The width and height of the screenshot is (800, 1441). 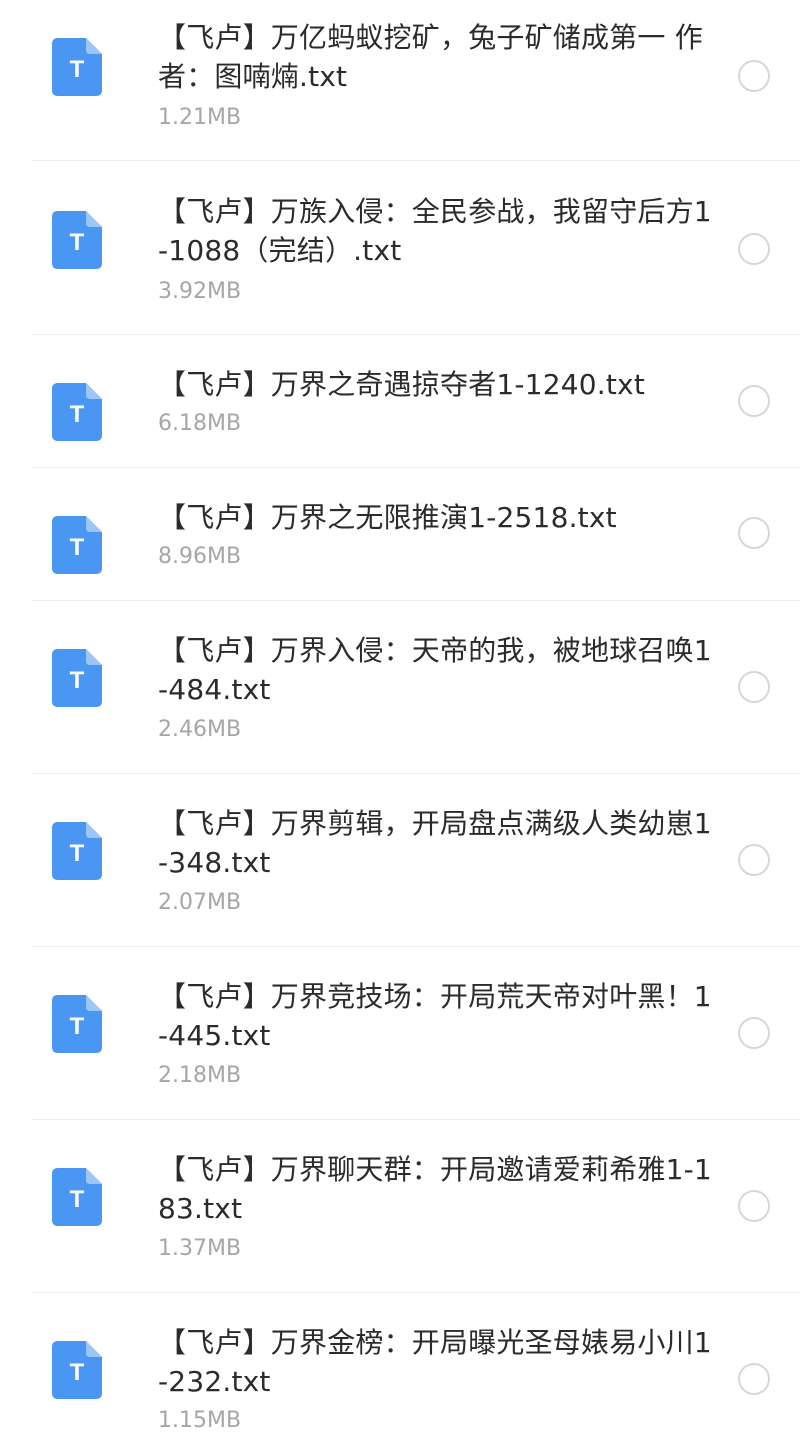 I want to click on file-list-item: T 【飞卢】万界入侵：天帝的我，被地球召唤1-484.txt 2.46MB, so click(x=400, y=687).